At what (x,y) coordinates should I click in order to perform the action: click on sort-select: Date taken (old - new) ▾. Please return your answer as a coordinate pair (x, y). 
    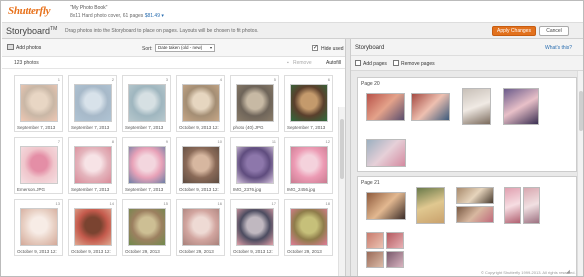
    Looking at the image, I should click on (185, 48).